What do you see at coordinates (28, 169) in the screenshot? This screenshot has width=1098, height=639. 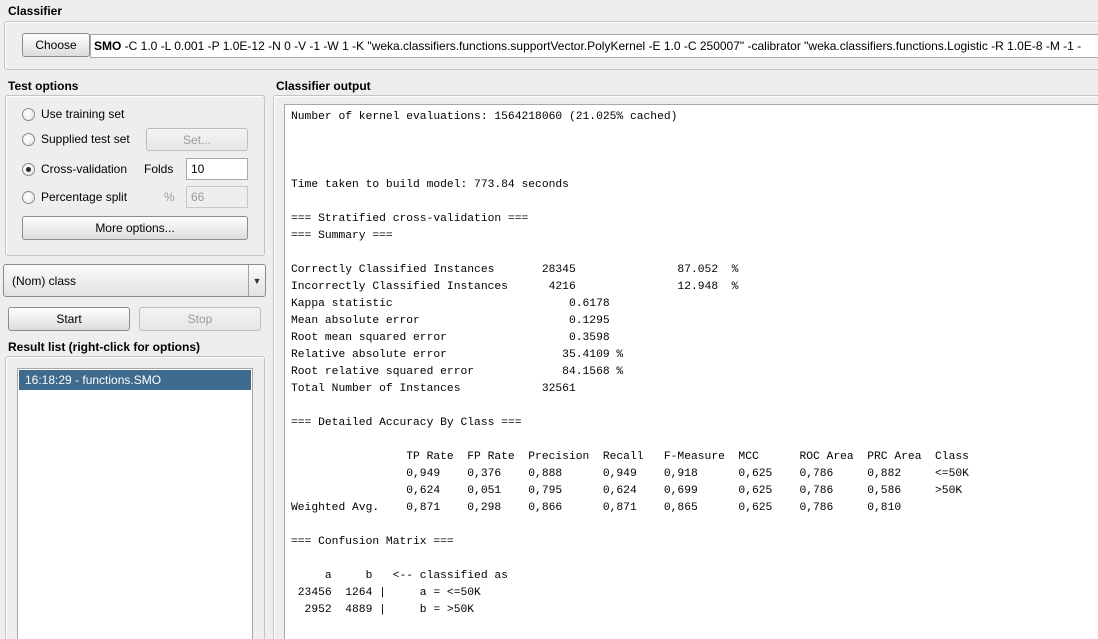 I see `cross-validation-radio` at bounding box center [28, 169].